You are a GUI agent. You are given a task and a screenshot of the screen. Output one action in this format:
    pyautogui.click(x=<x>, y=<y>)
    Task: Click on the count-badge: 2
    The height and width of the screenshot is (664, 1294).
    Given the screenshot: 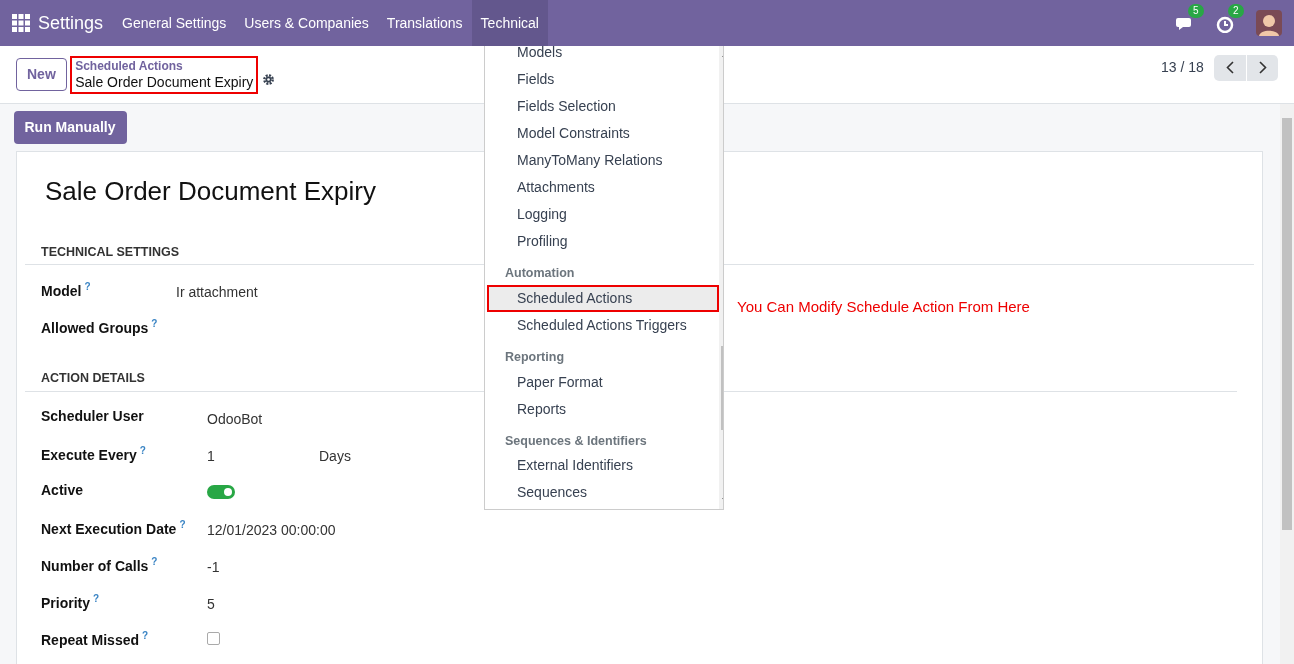 What is the action you would take?
    pyautogui.click(x=1236, y=11)
    